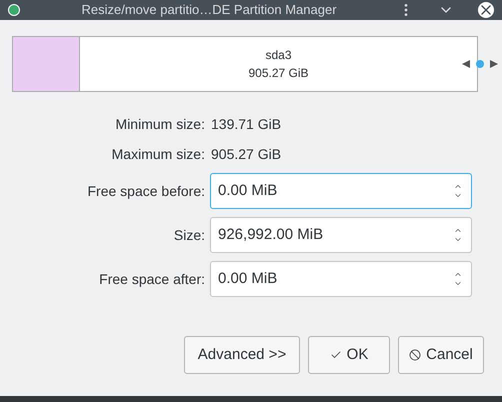 This screenshot has width=502, height=402. What do you see at coordinates (160, 124) in the screenshot?
I see `info-label: Minimum size:` at bounding box center [160, 124].